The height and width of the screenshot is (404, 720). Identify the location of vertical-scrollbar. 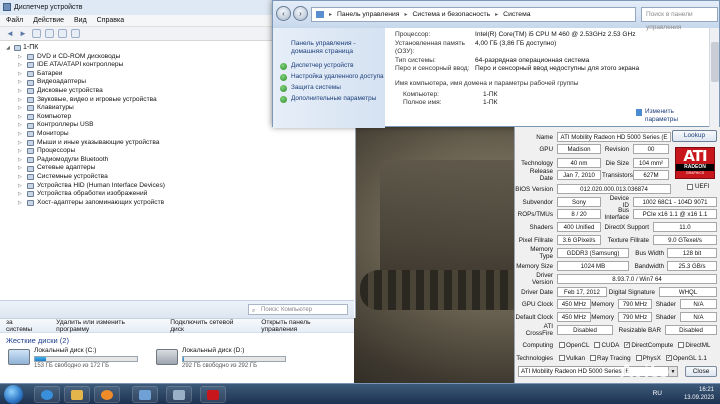
(714, 78).